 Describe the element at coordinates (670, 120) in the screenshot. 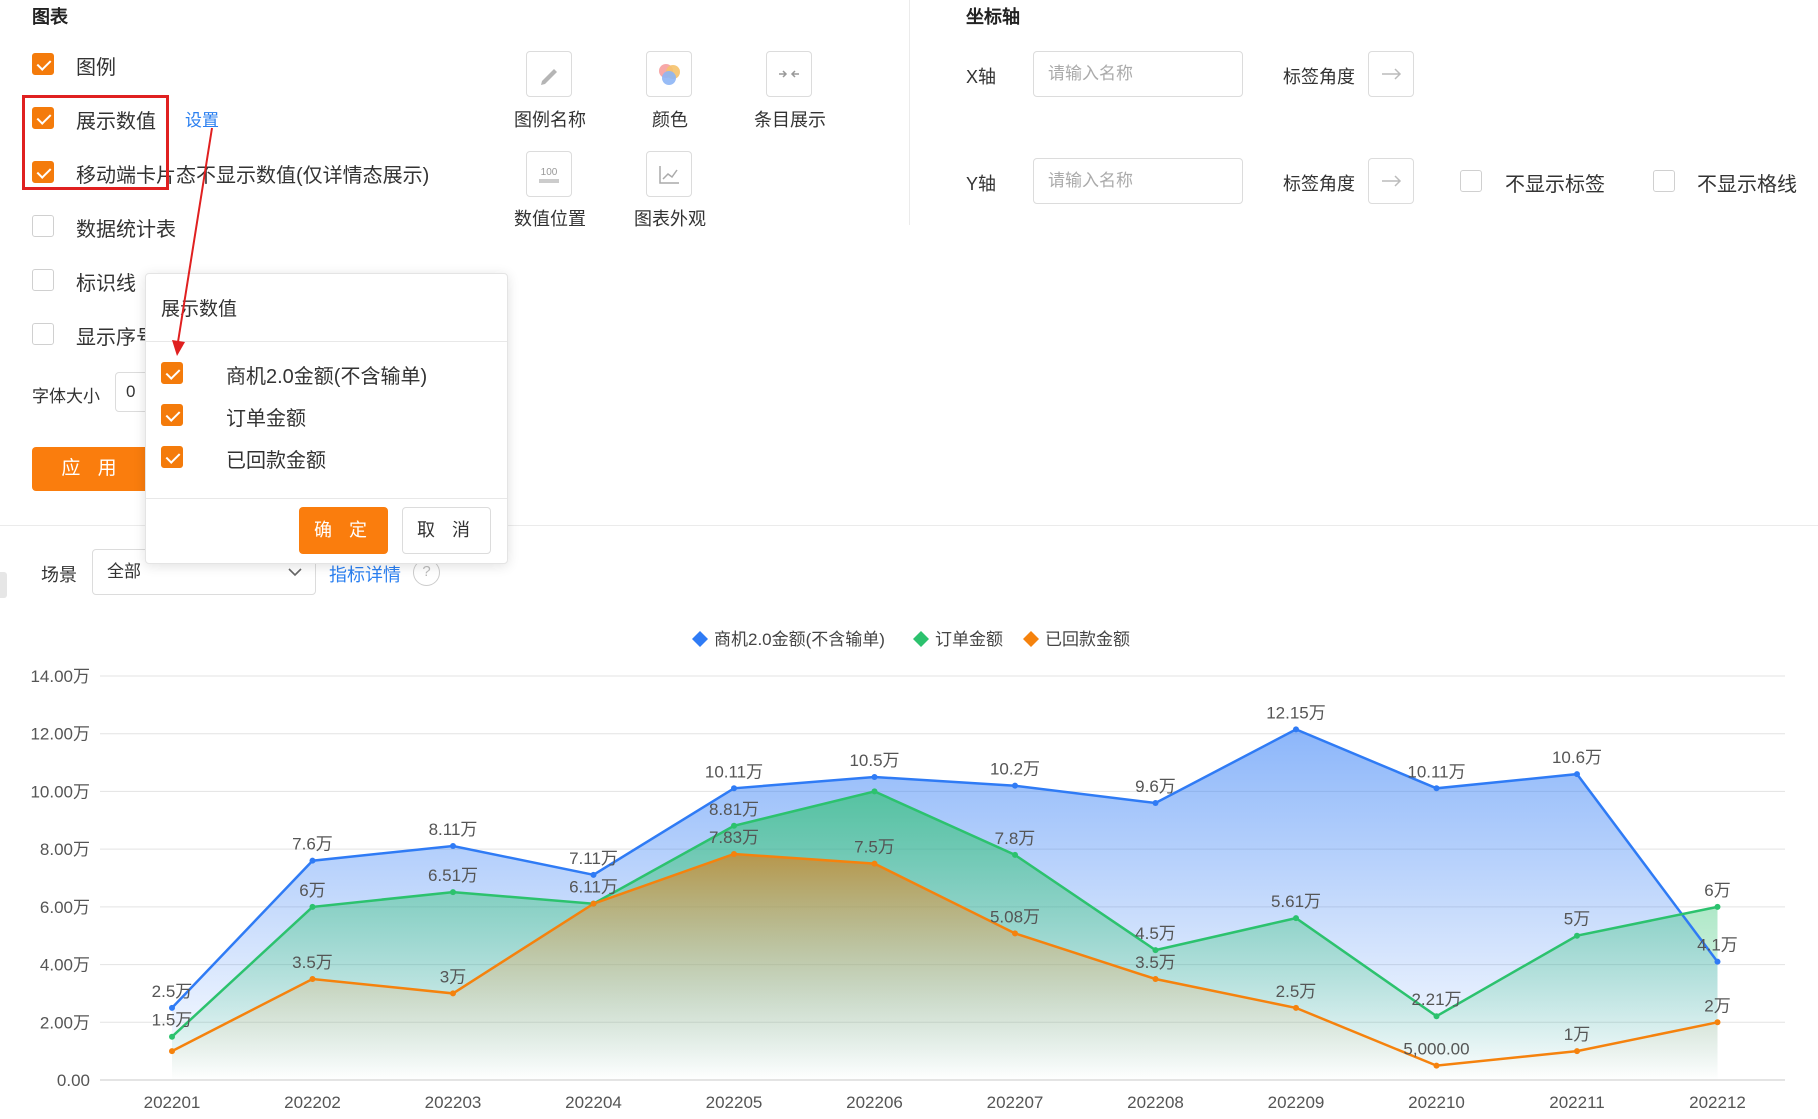

I see `tool-label-color: 颜色` at that location.